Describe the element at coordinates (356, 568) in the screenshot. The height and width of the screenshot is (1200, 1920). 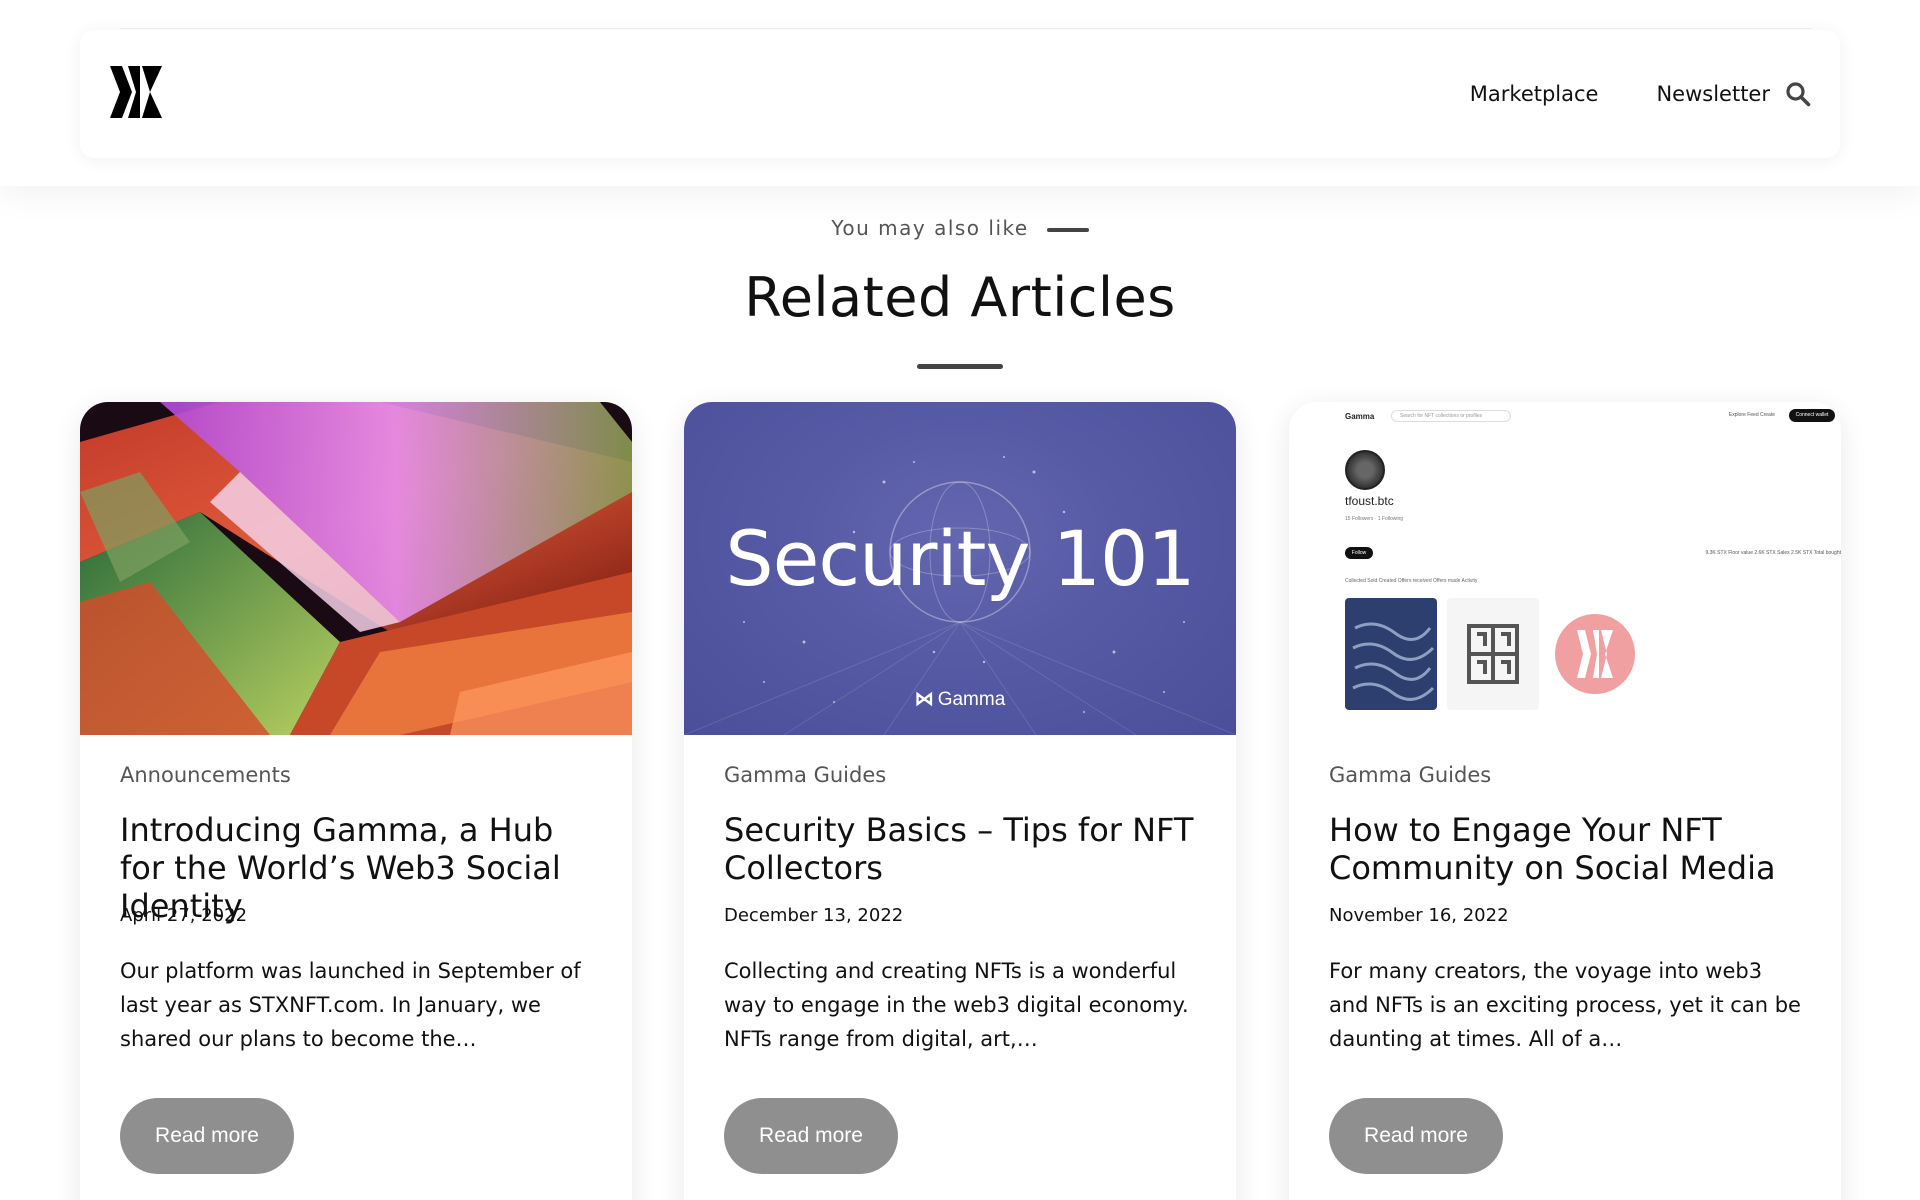
I see `article-image` at that location.